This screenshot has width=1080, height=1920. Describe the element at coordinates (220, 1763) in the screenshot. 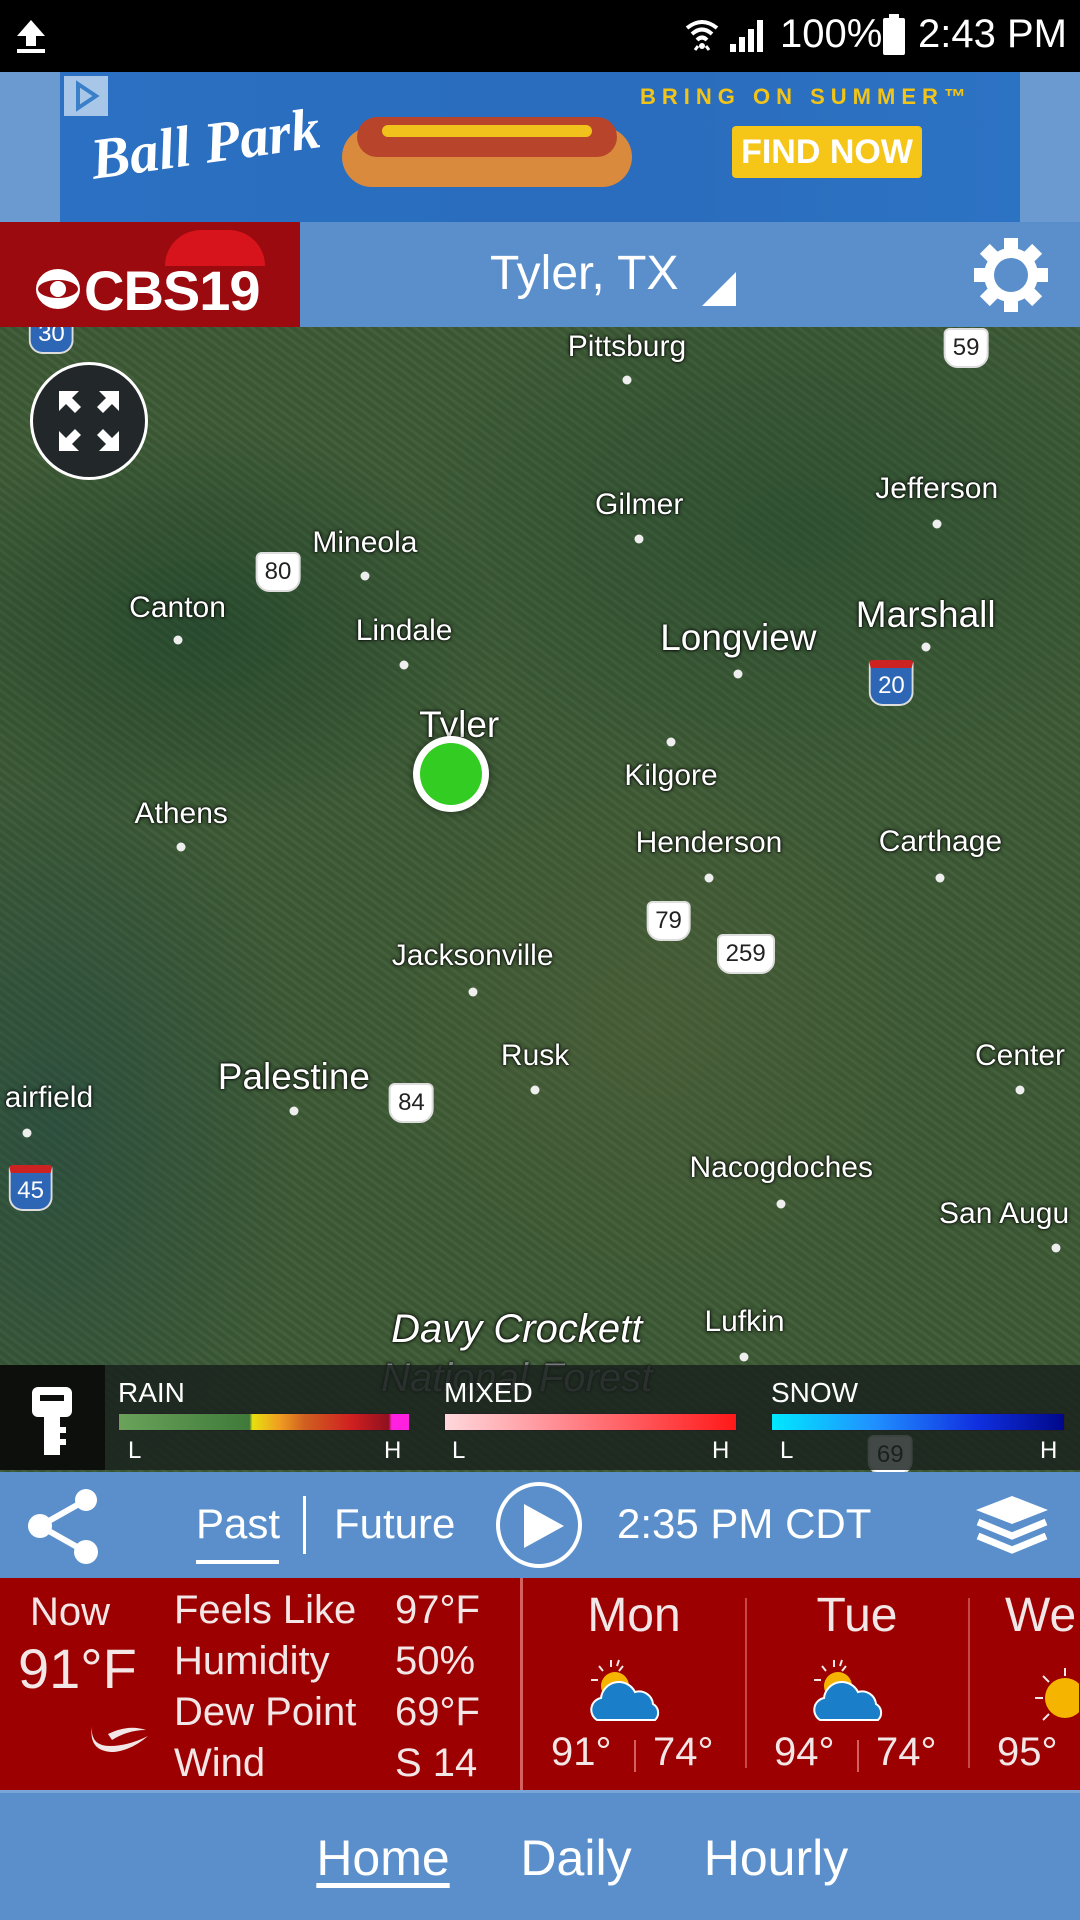

I see `condition-label: Wind` at that location.